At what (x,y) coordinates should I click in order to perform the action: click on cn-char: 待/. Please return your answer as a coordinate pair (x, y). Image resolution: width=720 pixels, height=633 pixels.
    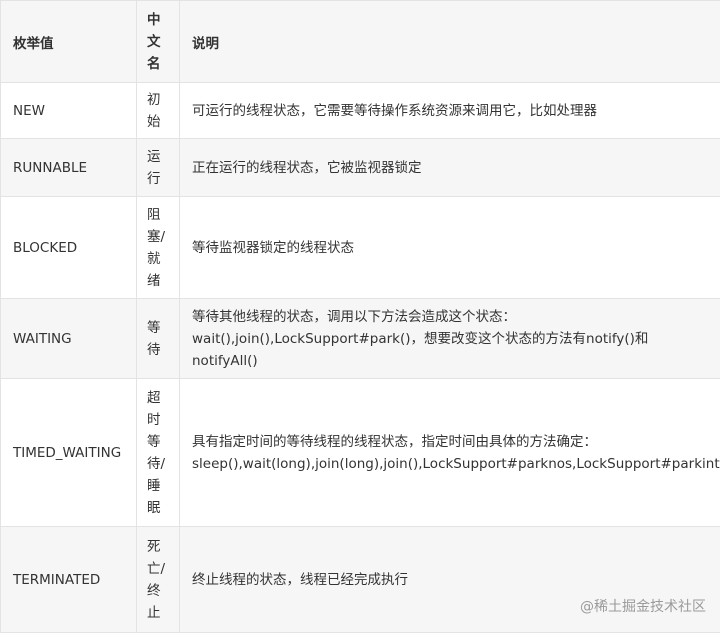
    Looking at the image, I should click on (158, 464).